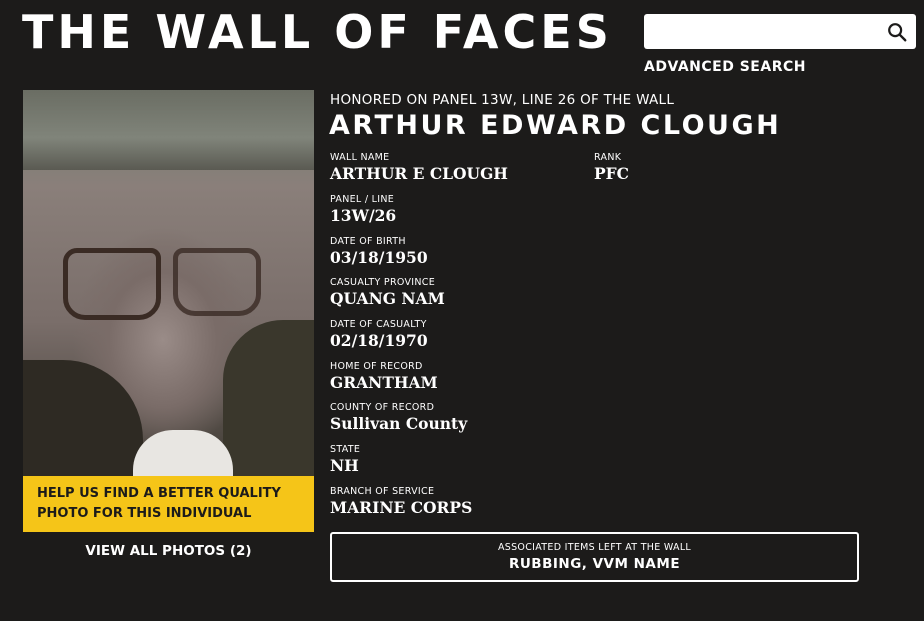 The height and width of the screenshot is (621, 924). What do you see at coordinates (168, 551) in the screenshot?
I see `view-all-photos-link: VIEW ALL PHOTOS (2)` at bounding box center [168, 551].